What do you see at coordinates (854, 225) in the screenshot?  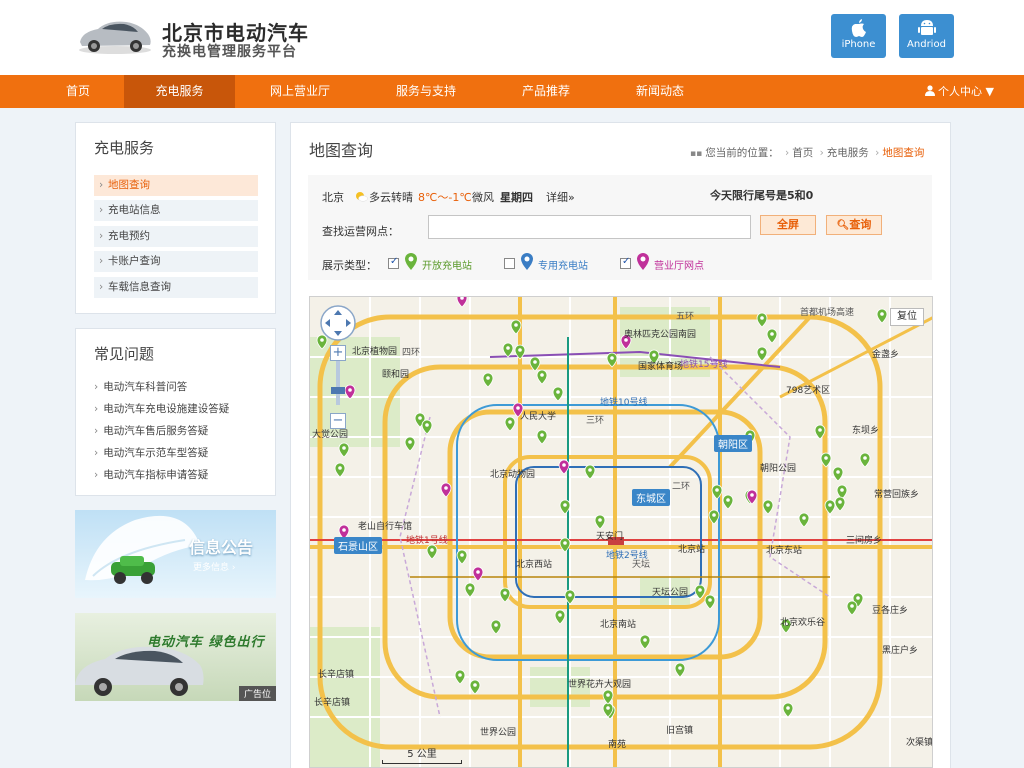 I see `query-button: 🔍︎查询` at bounding box center [854, 225].